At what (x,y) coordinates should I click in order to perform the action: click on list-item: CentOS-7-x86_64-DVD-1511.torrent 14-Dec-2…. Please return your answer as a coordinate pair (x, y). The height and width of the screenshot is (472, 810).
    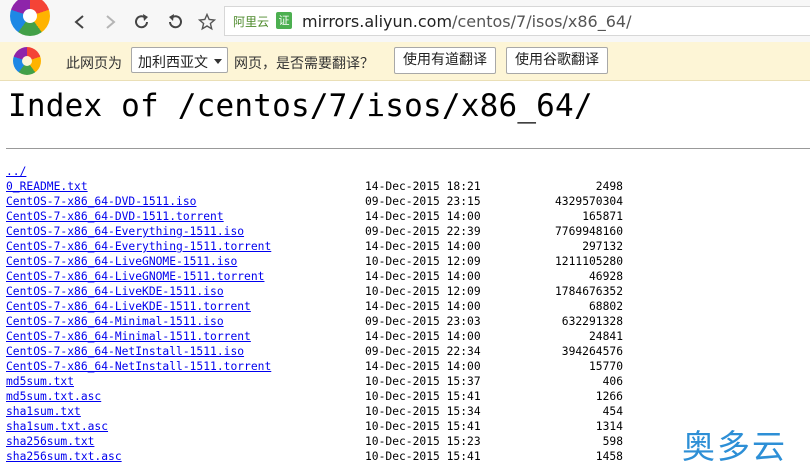
    Looking at the image, I should click on (326, 216).